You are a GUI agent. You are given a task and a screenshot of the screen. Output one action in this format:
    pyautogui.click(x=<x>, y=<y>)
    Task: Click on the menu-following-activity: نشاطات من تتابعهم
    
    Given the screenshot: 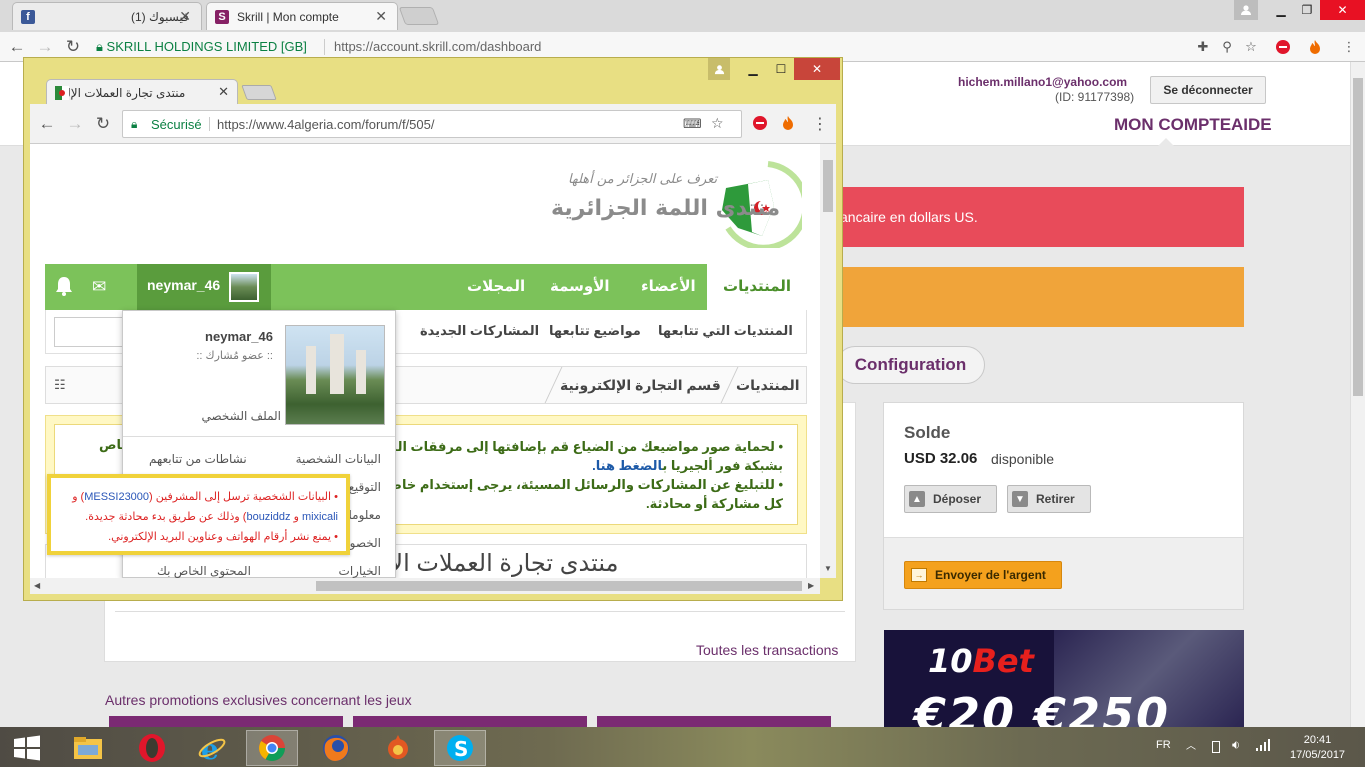 What is the action you would take?
    pyautogui.click(x=198, y=459)
    